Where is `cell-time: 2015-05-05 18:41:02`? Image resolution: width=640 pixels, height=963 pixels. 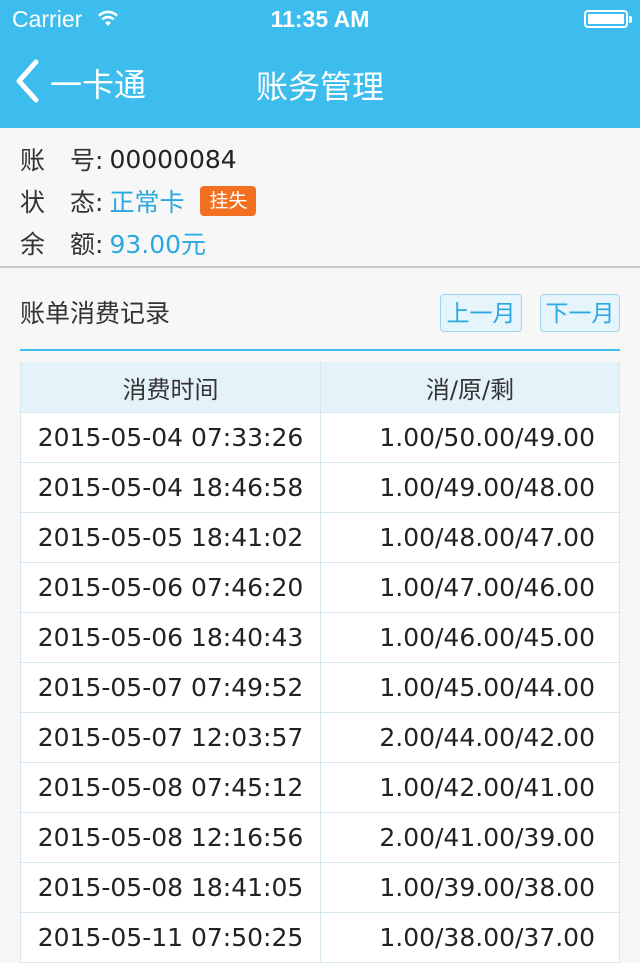
cell-time: 2015-05-05 18:41:02 is located at coordinates (171, 537).